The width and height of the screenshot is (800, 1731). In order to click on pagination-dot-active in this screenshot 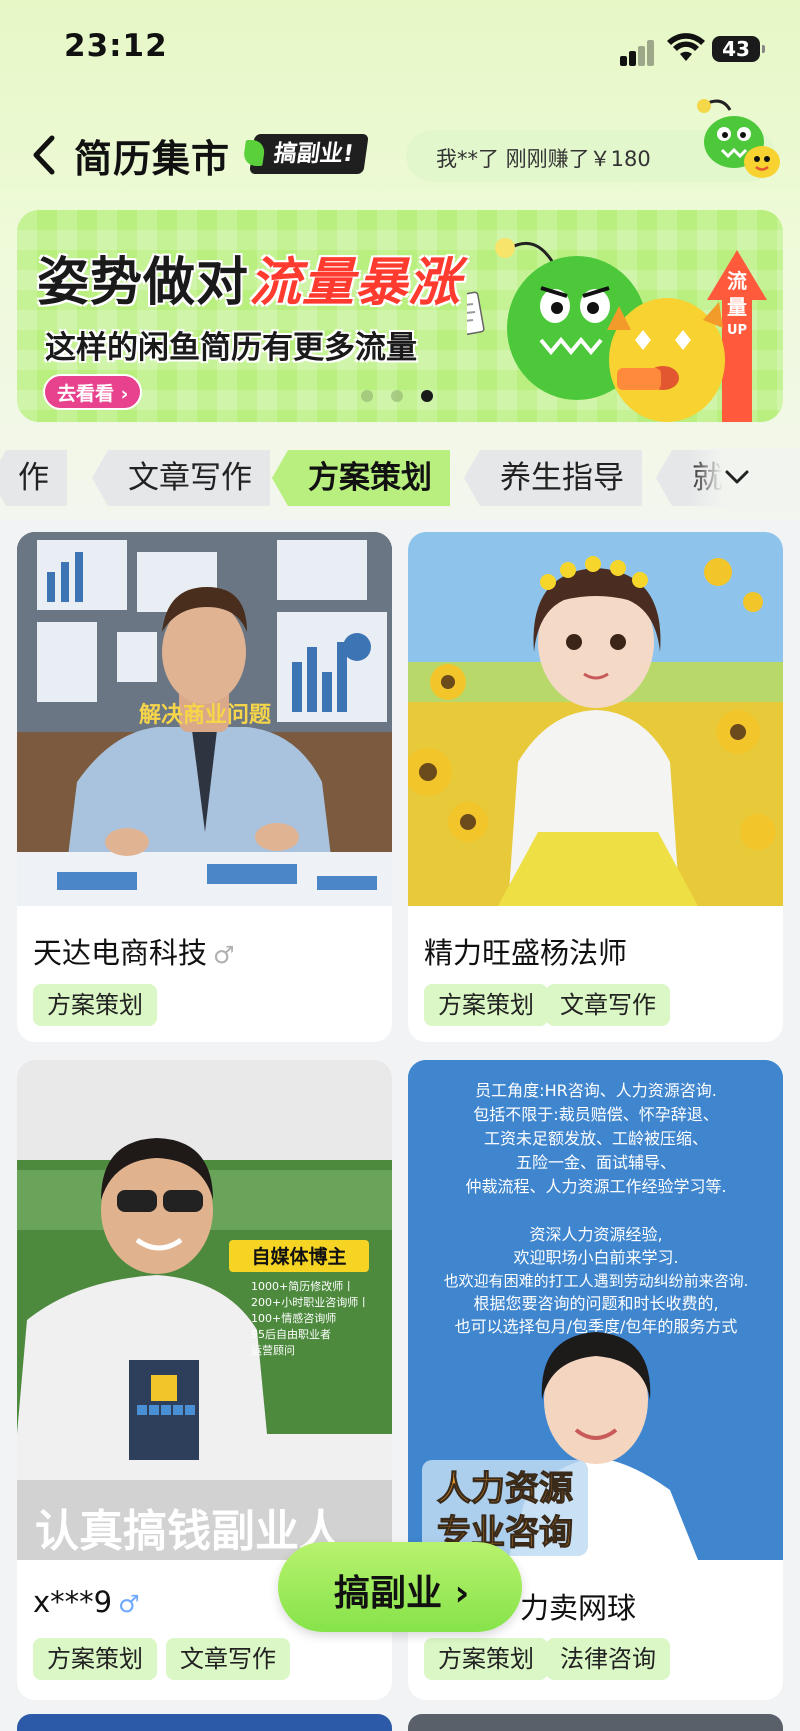, I will do `click(427, 396)`.